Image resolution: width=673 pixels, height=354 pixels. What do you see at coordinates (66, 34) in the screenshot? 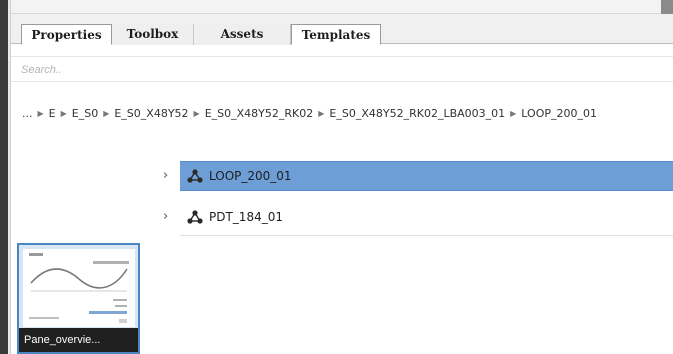
I see `tab-properties: Properties` at bounding box center [66, 34].